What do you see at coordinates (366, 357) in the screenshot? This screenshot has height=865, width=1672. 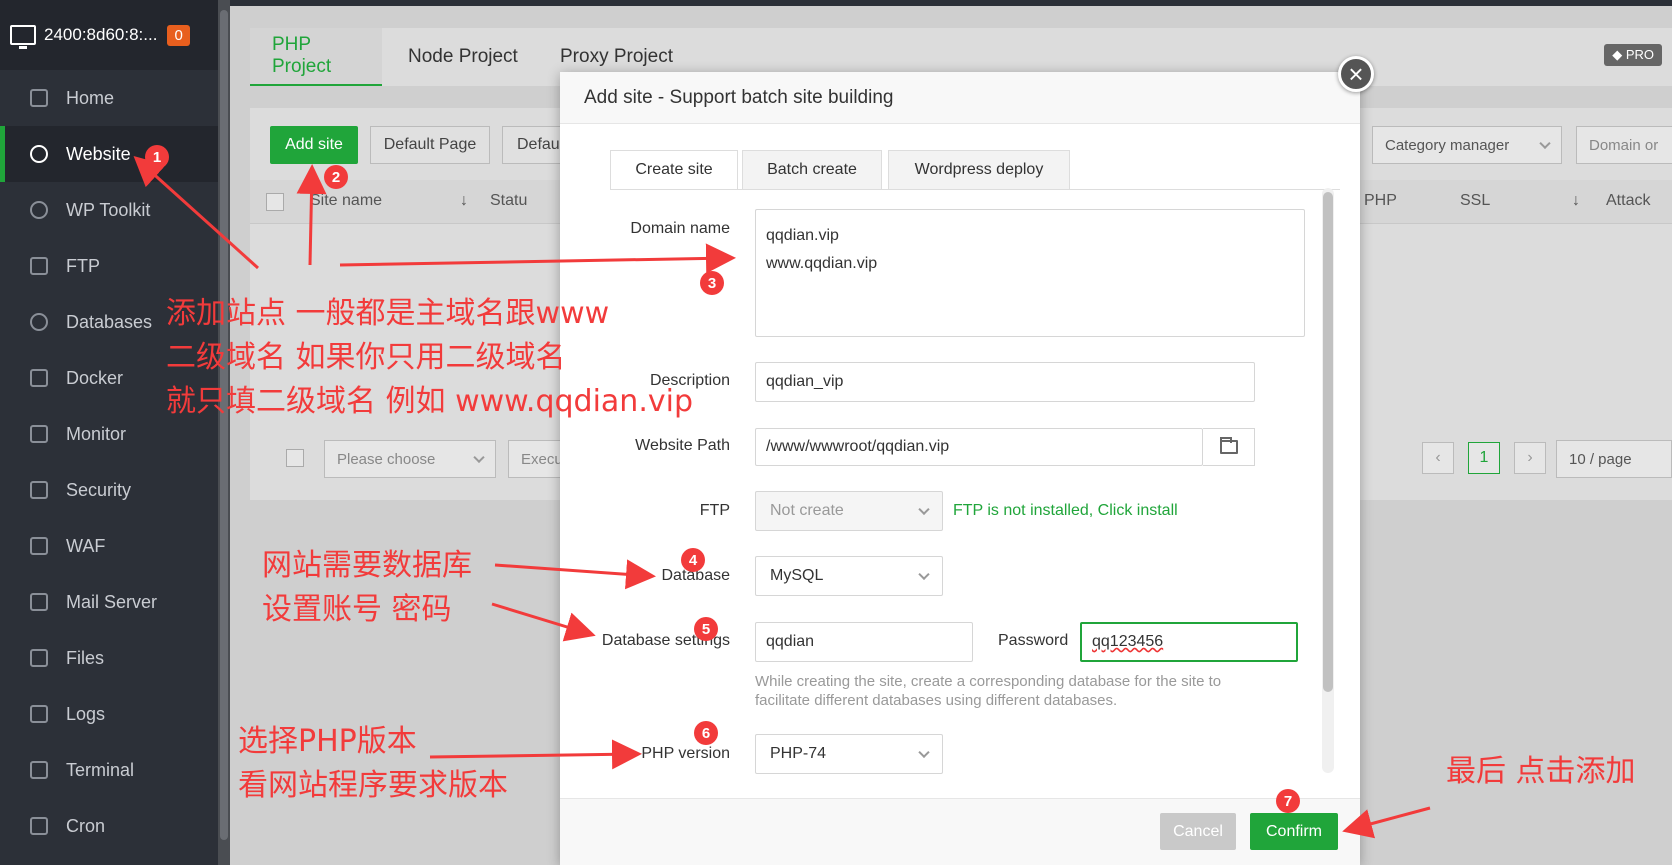 I see `annotation-line: 二级域名 如果你只用二级域名` at bounding box center [366, 357].